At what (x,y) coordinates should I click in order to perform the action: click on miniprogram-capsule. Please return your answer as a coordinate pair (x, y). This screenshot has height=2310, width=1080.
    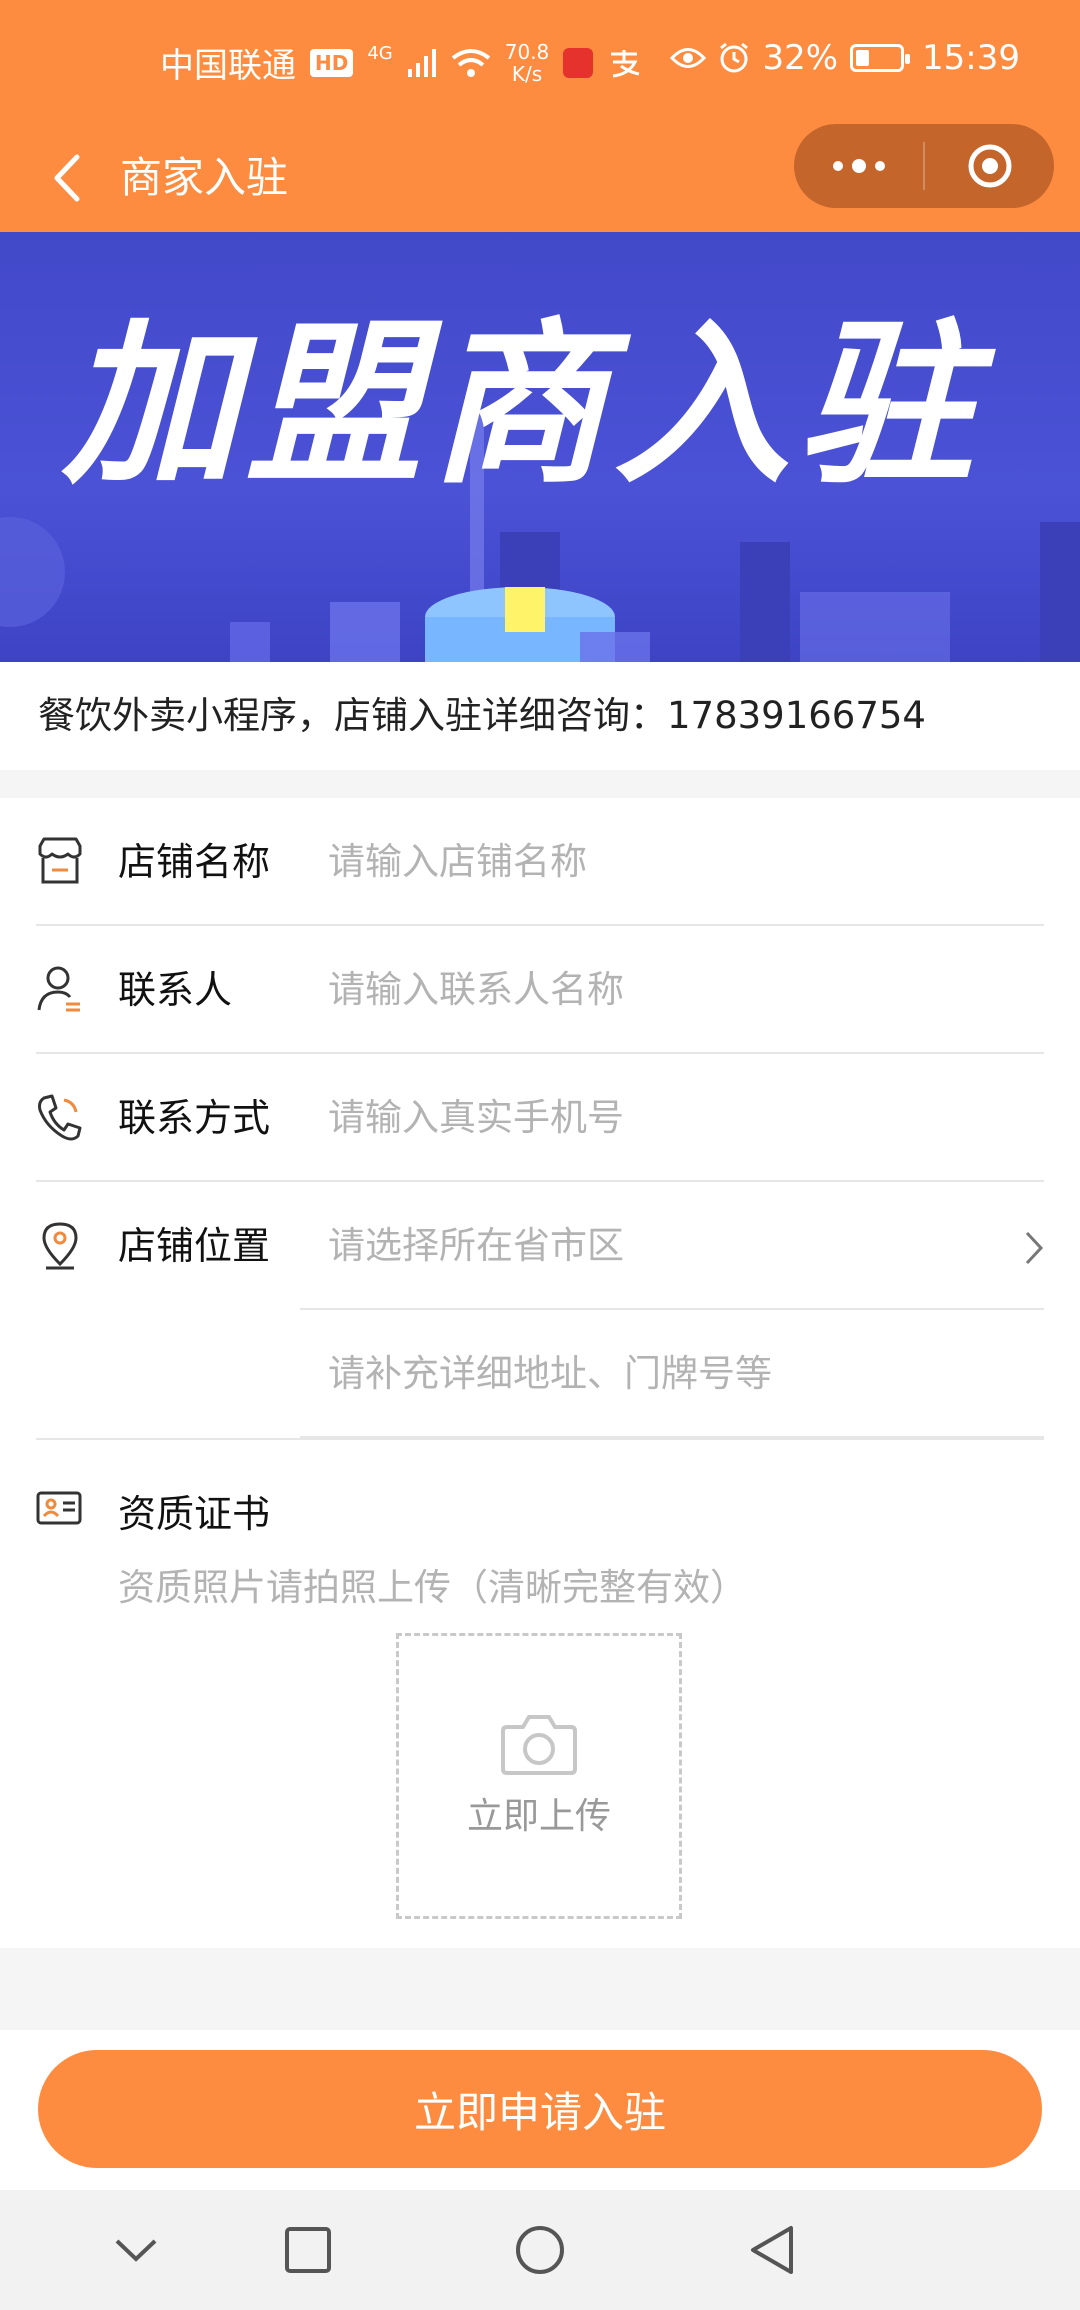
    Looking at the image, I should click on (924, 166).